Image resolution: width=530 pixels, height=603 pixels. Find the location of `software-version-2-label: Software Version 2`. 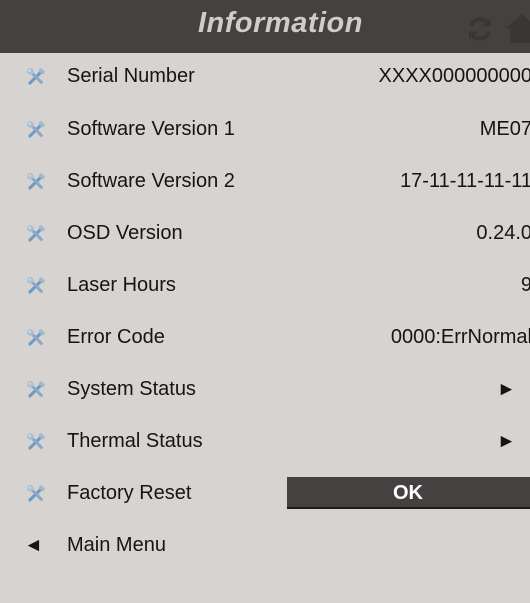

software-version-2-label: Software Version 2 is located at coordinates (151, 181).